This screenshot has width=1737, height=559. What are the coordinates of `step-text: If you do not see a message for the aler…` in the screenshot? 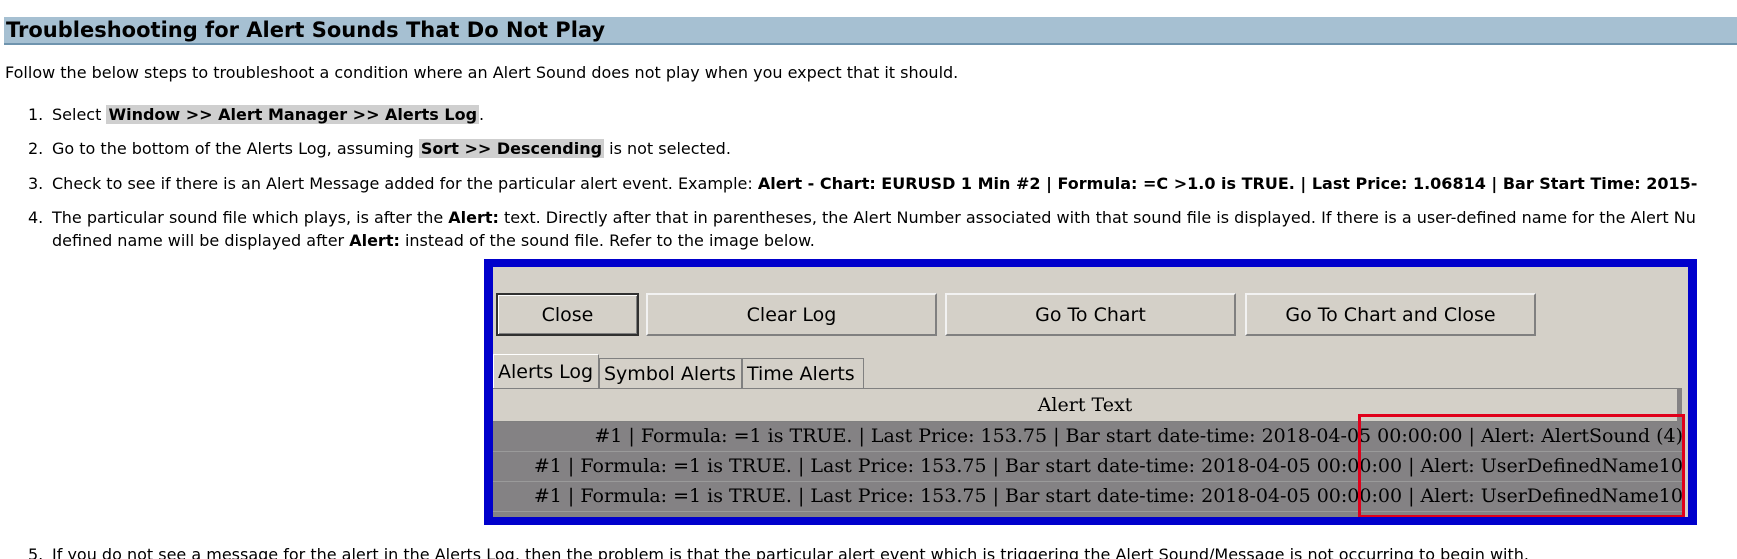 It's located at (790, 552).